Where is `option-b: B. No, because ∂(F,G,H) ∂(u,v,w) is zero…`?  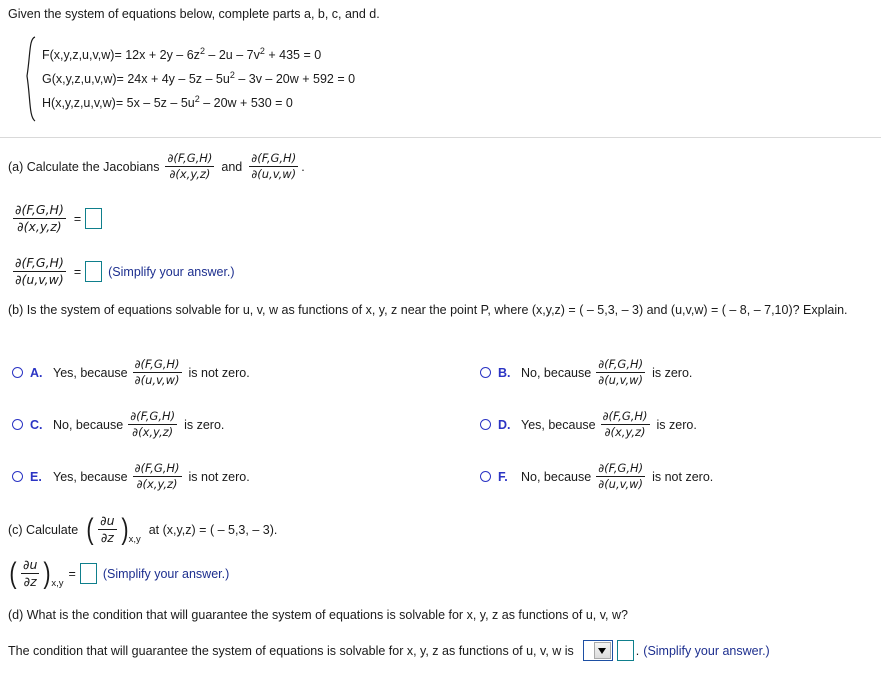 option-b: B. No, because ∂(F,G,H) ∂(u,v,w) is zero… is located at coordinates (587, 372).